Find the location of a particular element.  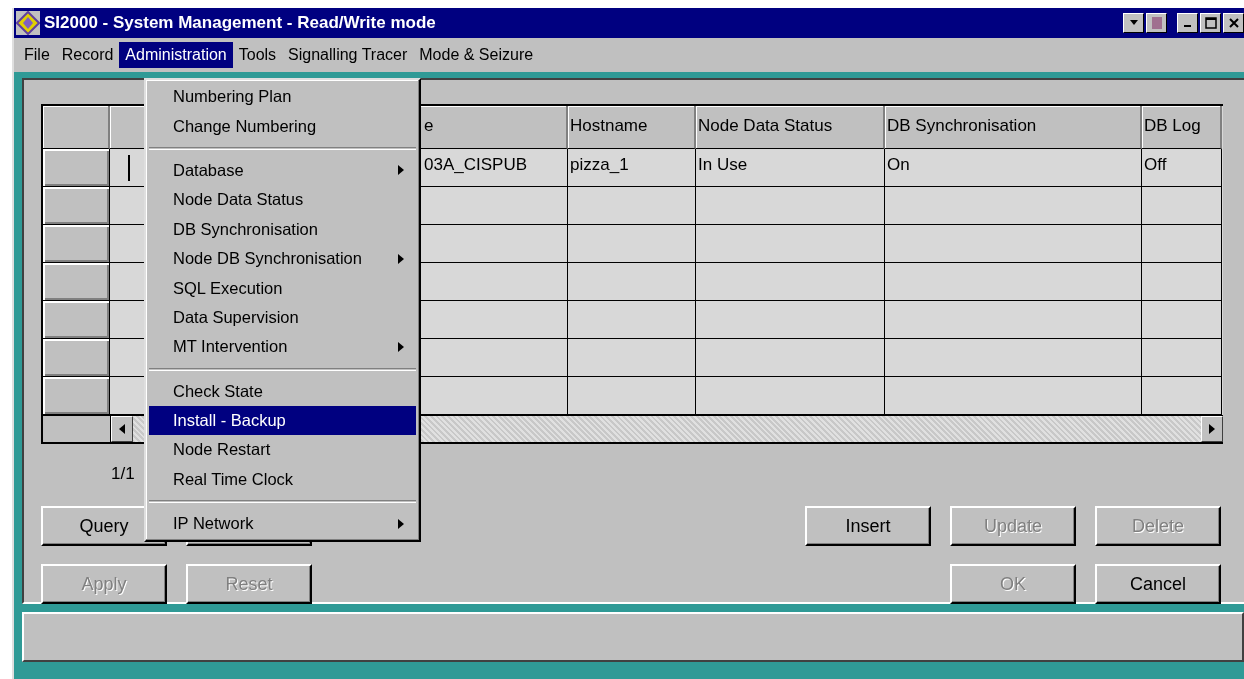

menu-item: Record is located at coordinates (87, 55).